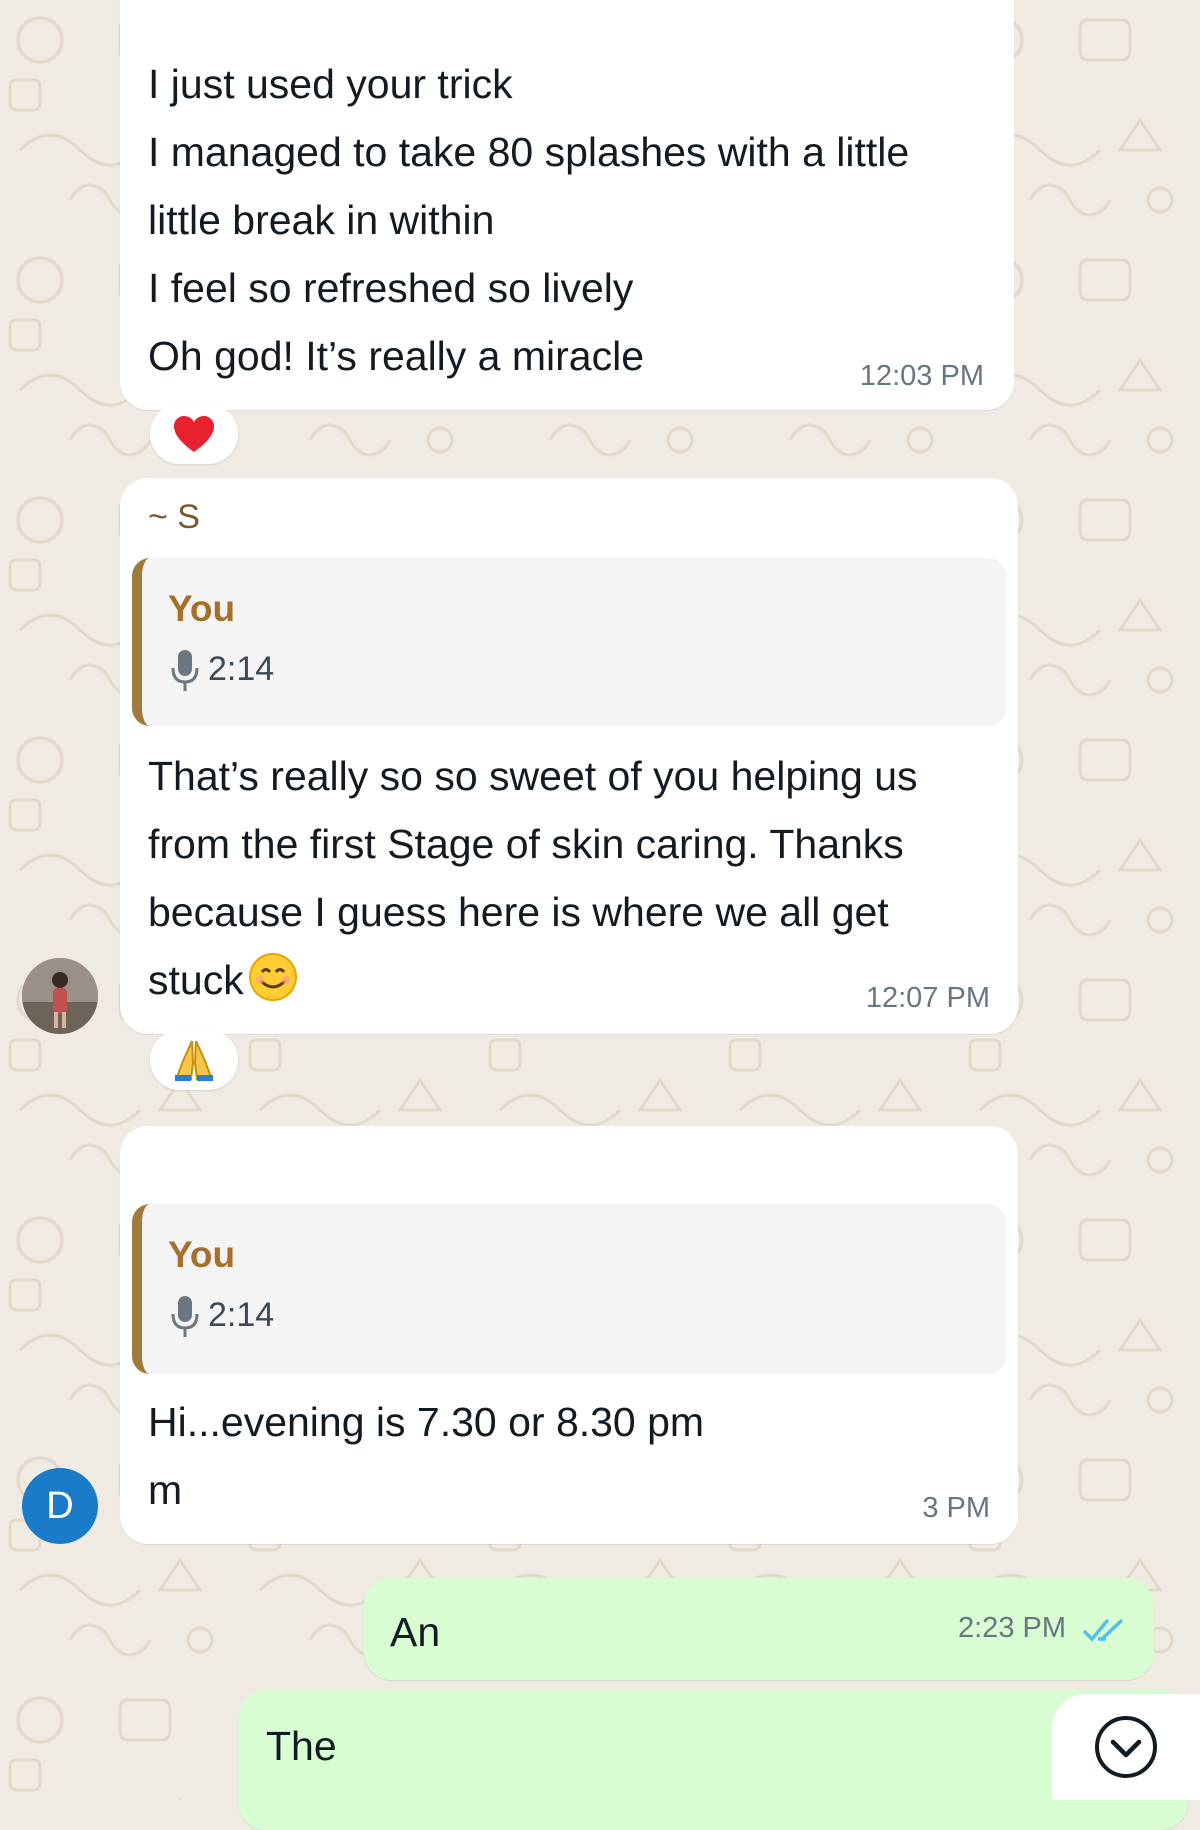 The width and height of the screenshot is (1200, 1830). I want to click on reaction-folded-hands, so click(194, 1060).